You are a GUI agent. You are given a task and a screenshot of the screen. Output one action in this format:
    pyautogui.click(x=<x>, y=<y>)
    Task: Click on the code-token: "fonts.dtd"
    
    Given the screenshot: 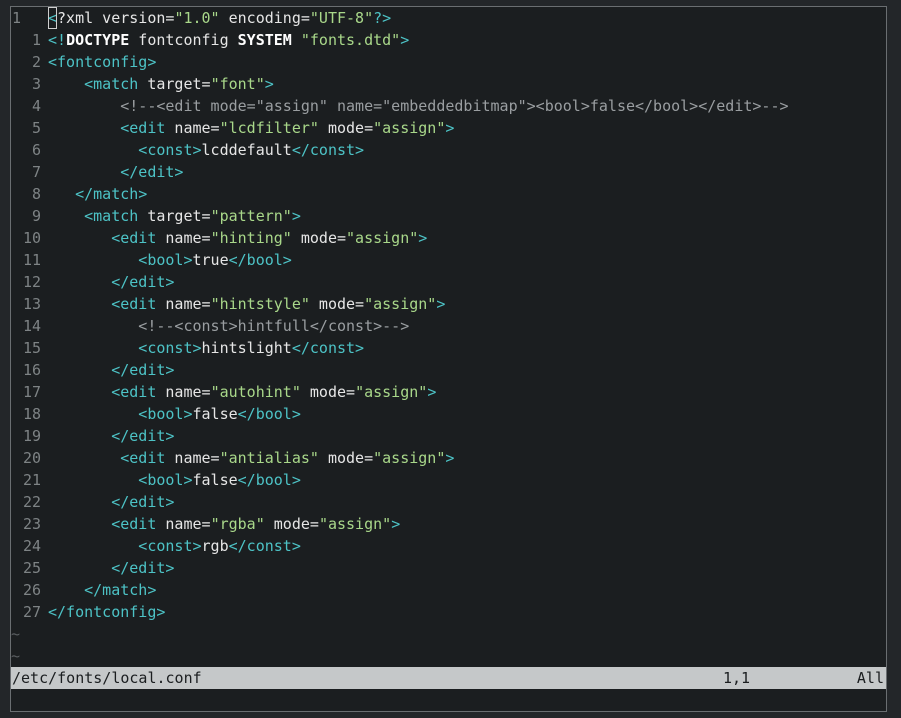 What is the action you would take?
    pyautogui.click(x=350, y=40)
    